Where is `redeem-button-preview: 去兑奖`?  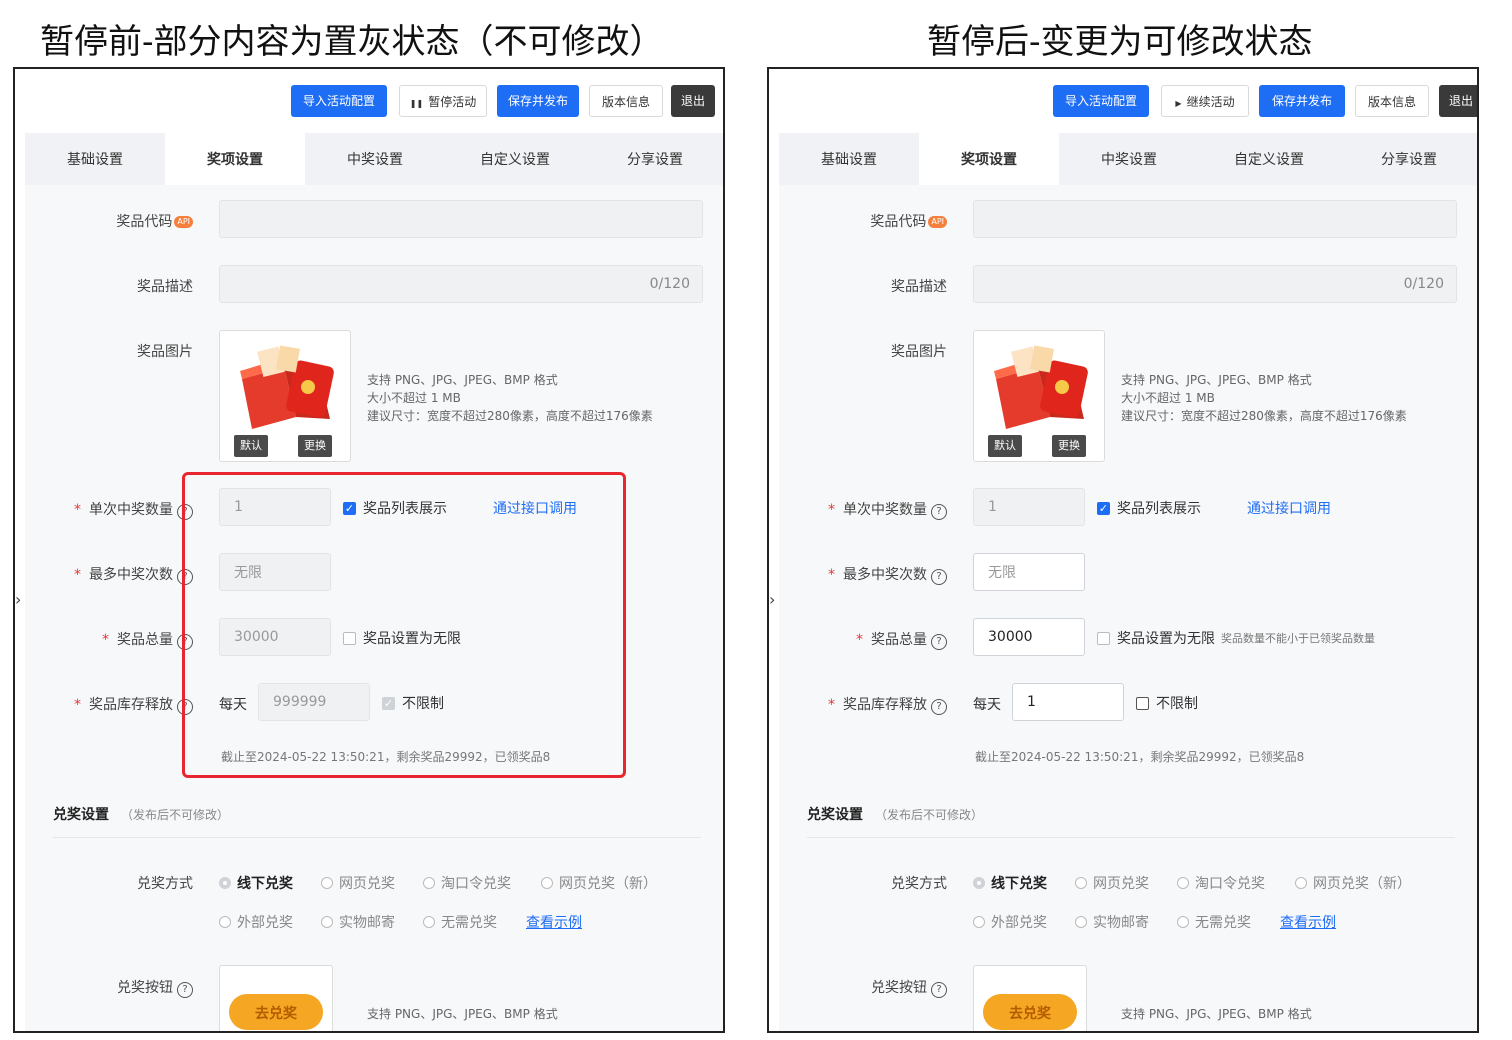 redeem-button-preview: 去兑奖 is located at coordinates (1030, 1012).